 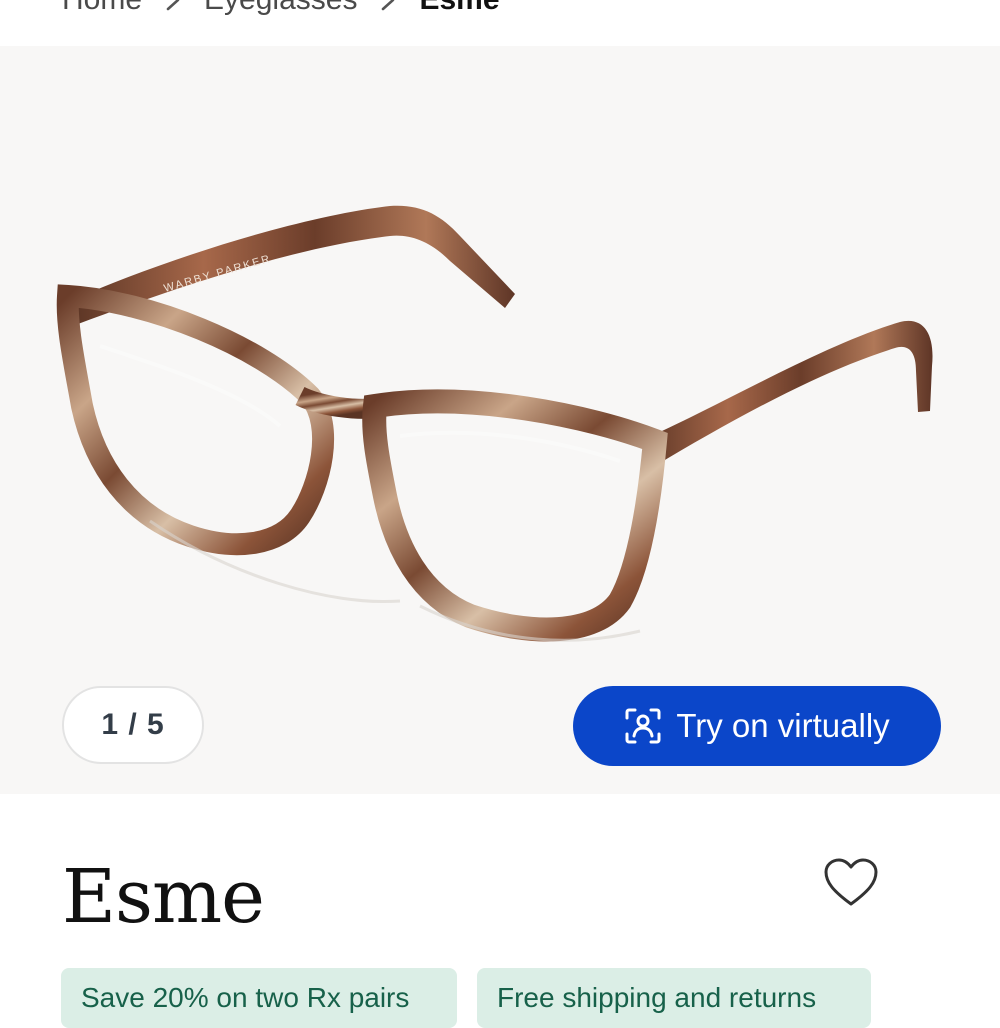 I want to click on face-scan-icon, so click(x=643, y=726).